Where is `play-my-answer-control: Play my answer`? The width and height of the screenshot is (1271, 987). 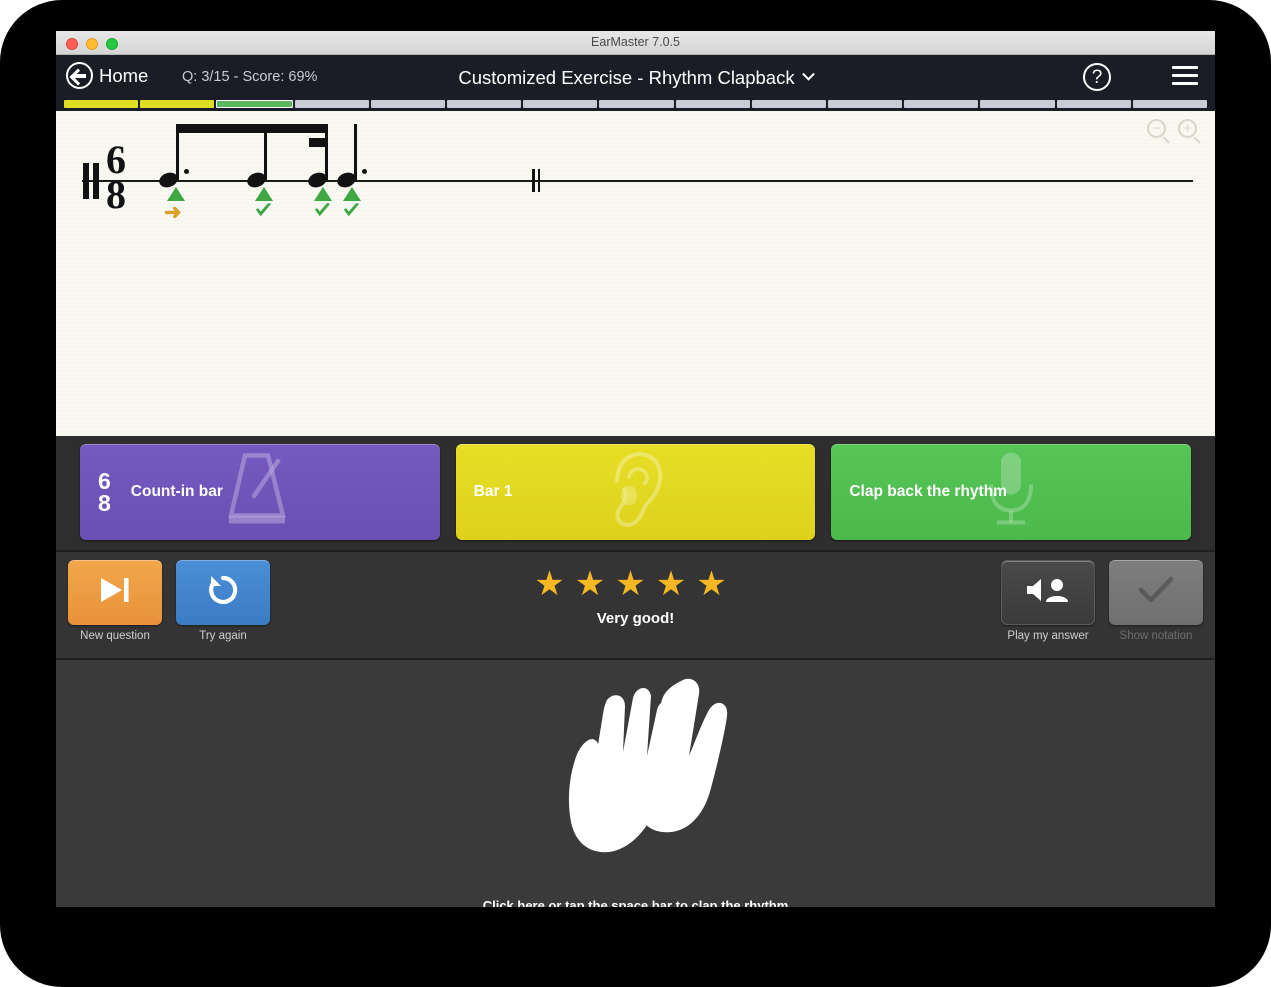 play-my-answer-control: Play my answer is located at coordinates (1048, 601).